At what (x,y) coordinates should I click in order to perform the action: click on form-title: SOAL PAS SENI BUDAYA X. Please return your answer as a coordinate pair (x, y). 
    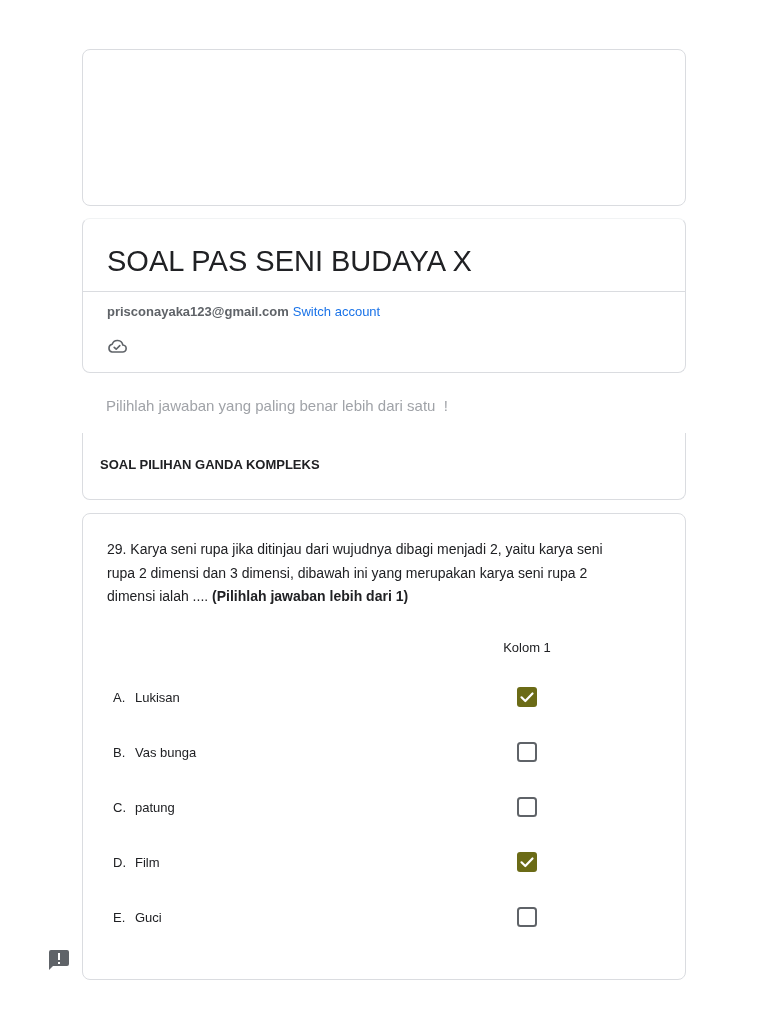
    Looking at the image, I should click on (290, 261).